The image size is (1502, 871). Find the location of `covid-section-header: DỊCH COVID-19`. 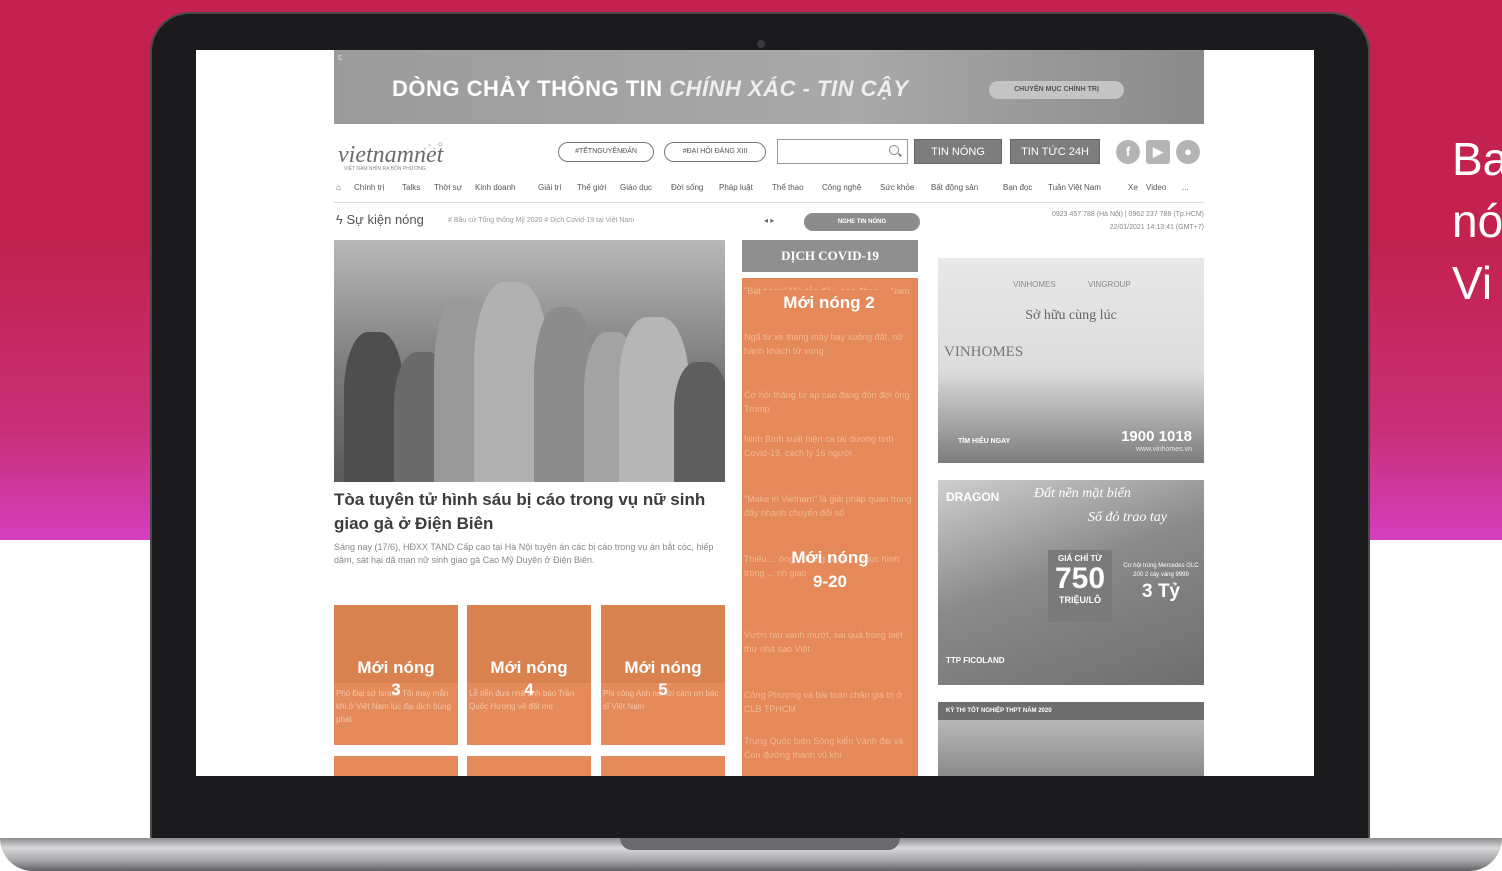

covid-section-header: DỊCH COVID-19 is located at coordinates (830, 256).